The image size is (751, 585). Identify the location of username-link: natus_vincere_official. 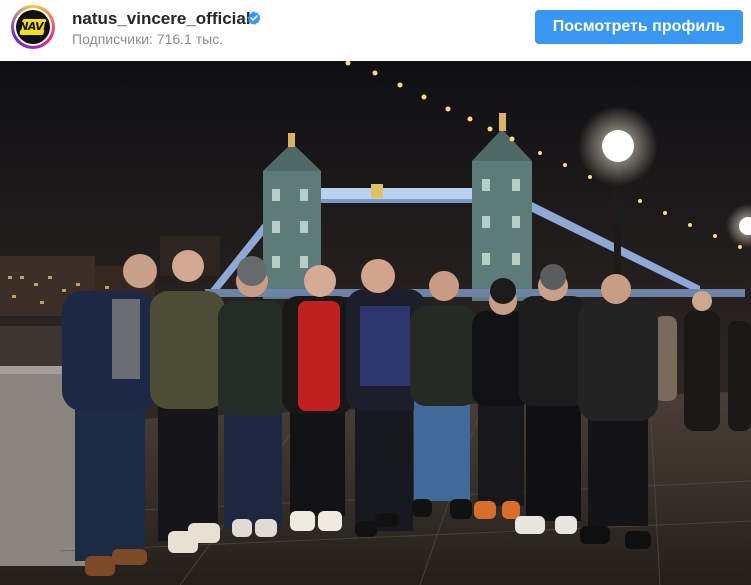
(161, 19).